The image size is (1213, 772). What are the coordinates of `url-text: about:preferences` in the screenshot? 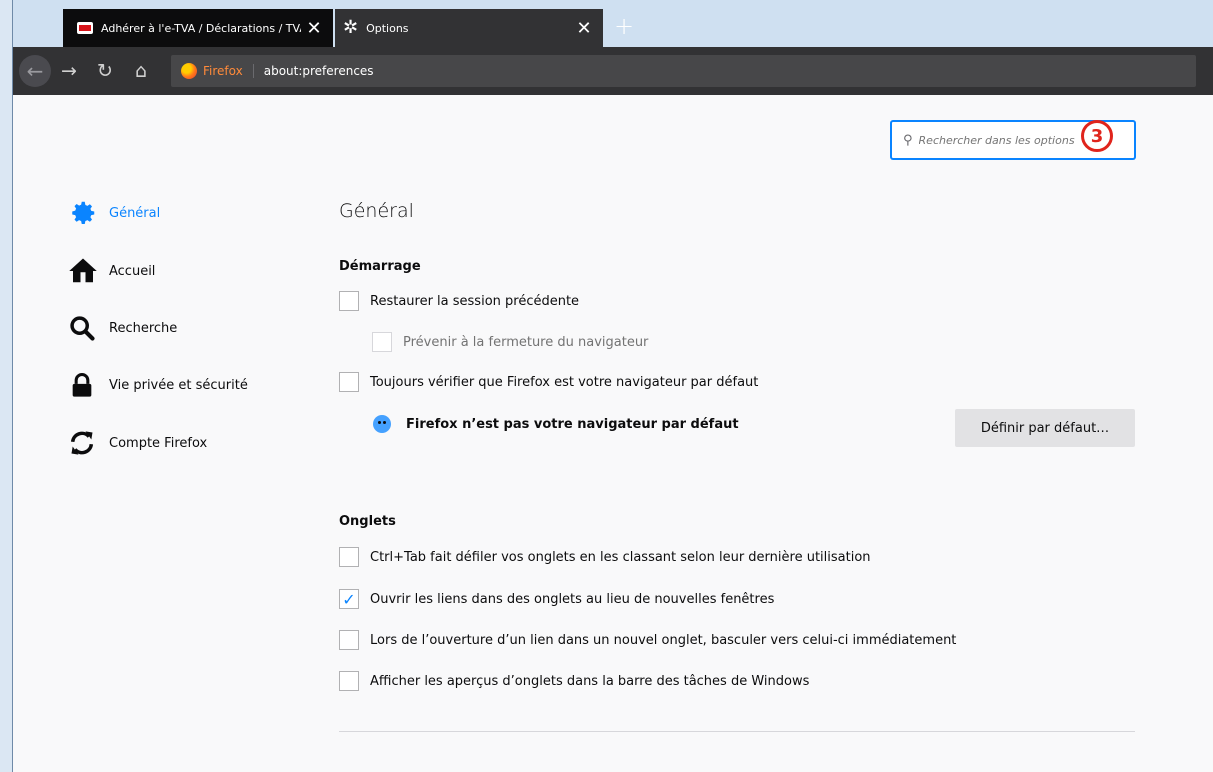 It's located at (314, 71).